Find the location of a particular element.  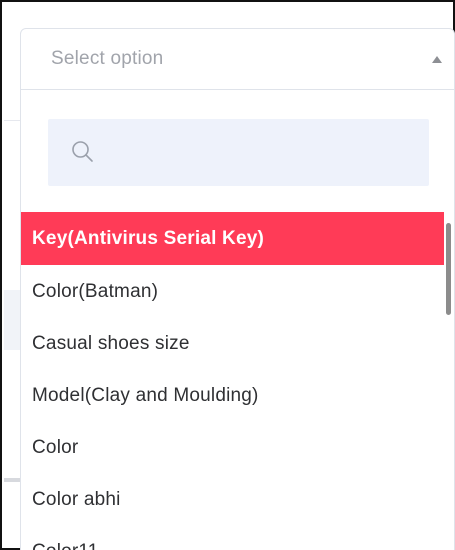

caret-up-icon is located at coordinates (437, 59).